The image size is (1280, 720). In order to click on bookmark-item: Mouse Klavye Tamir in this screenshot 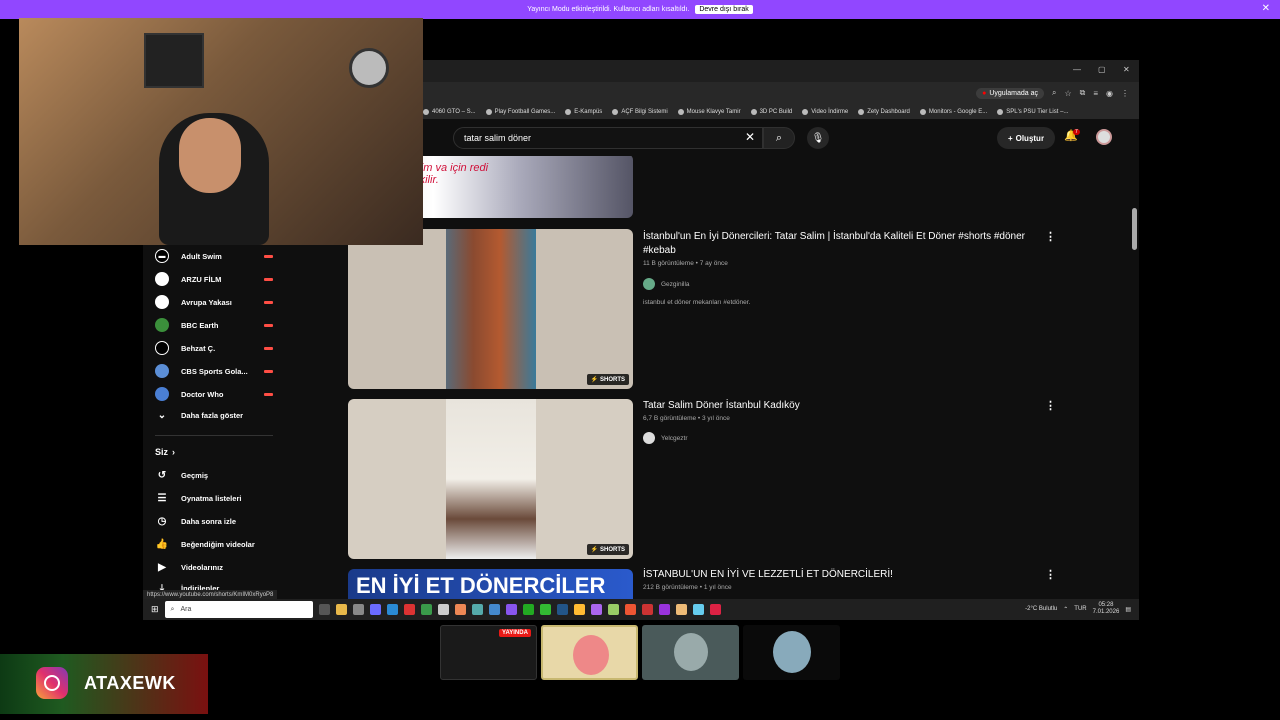, I will do `click(709, 111)`.